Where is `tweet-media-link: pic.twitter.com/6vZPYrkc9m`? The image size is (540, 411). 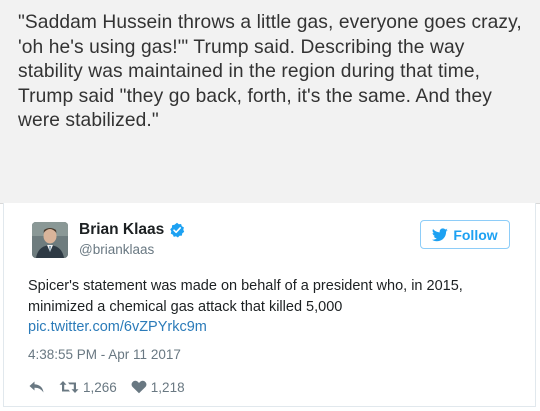 tweet-media-link: pic.twitter.com/6vZPYrkc9m is located at coordinates (117, 327).